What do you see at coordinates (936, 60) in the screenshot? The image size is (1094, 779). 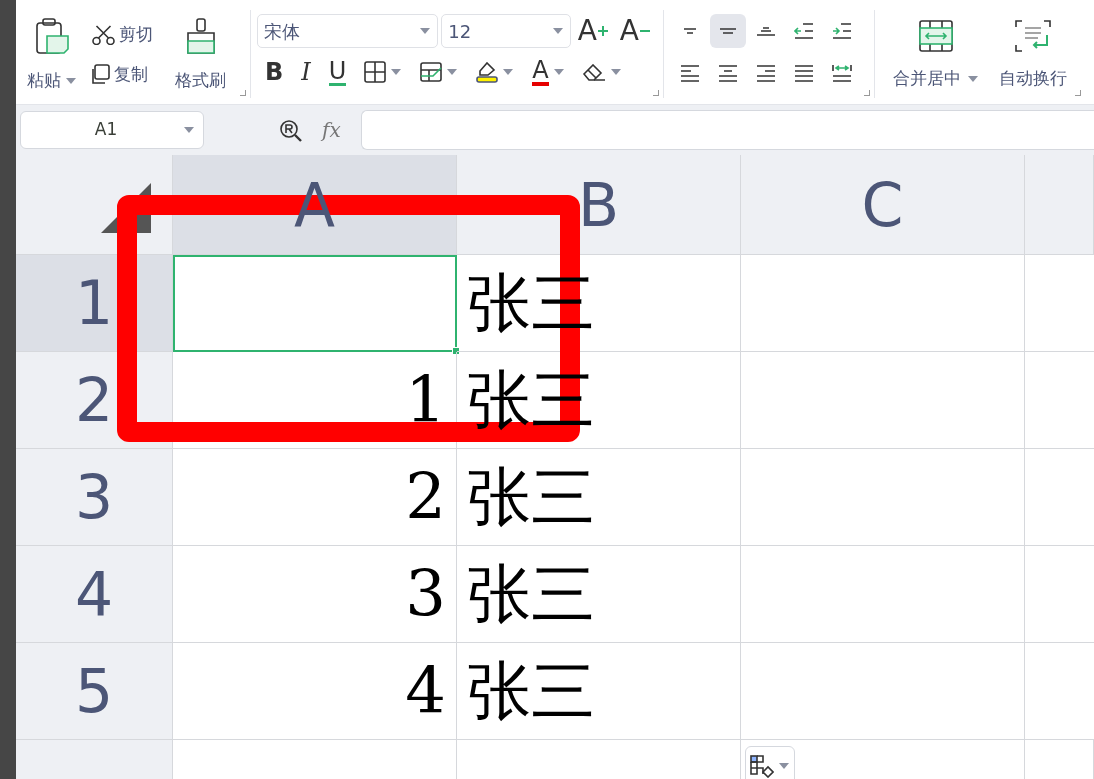 I see `merge-center-button: 合并居中` at bounding box center [936, 60].